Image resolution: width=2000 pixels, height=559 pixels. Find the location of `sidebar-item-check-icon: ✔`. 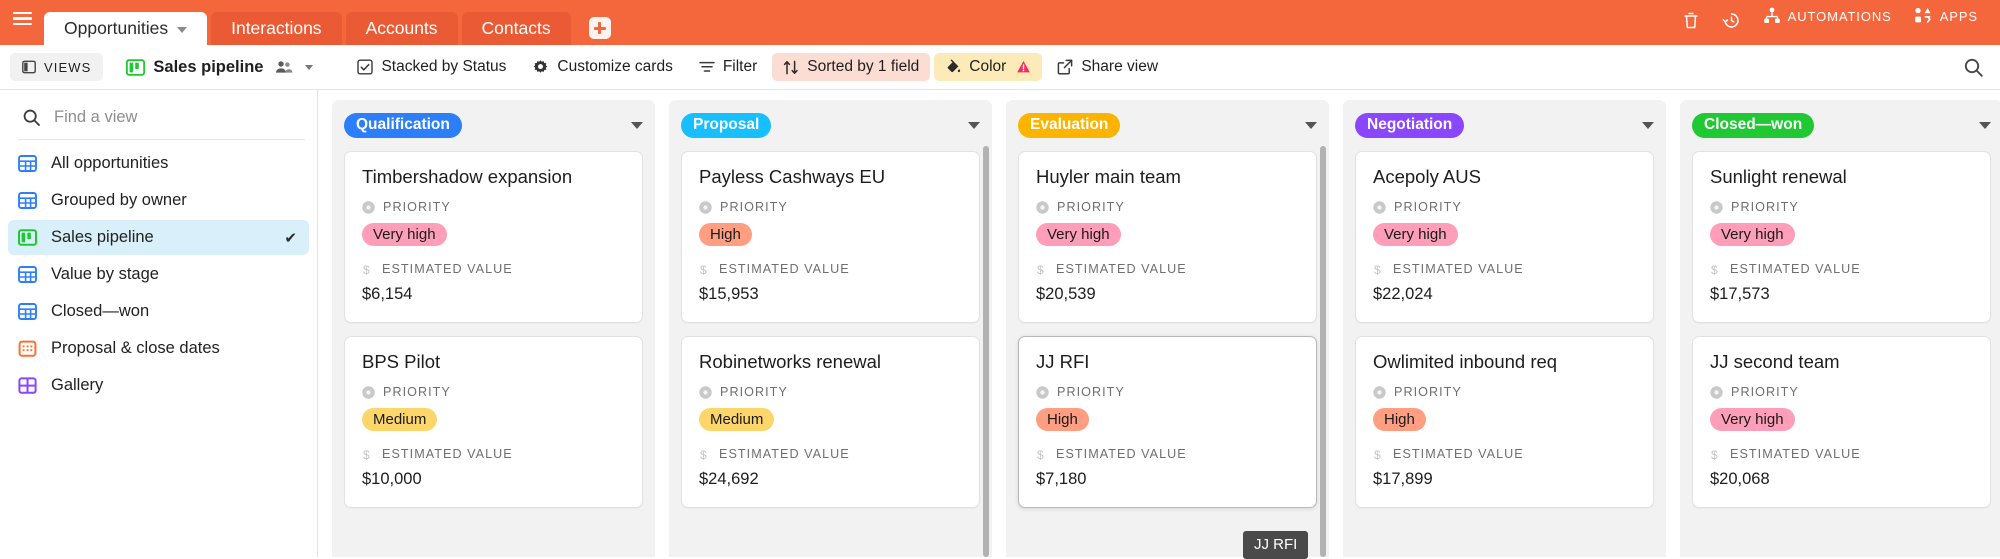

sidebar-item-check-icon: ✔ is located at coordinates (290, 238).